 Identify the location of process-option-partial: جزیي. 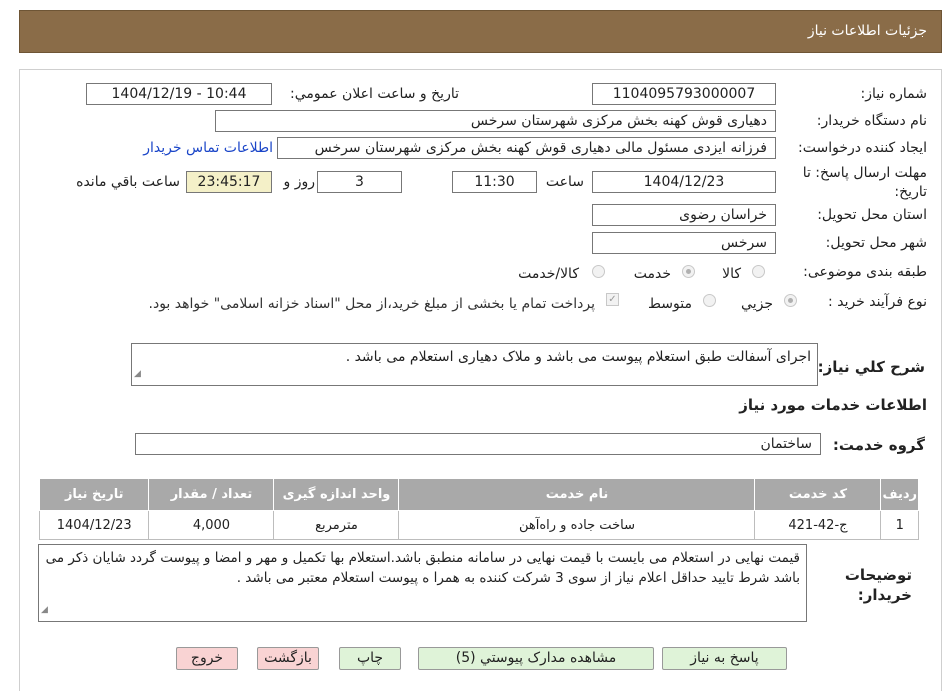
(757, 304).